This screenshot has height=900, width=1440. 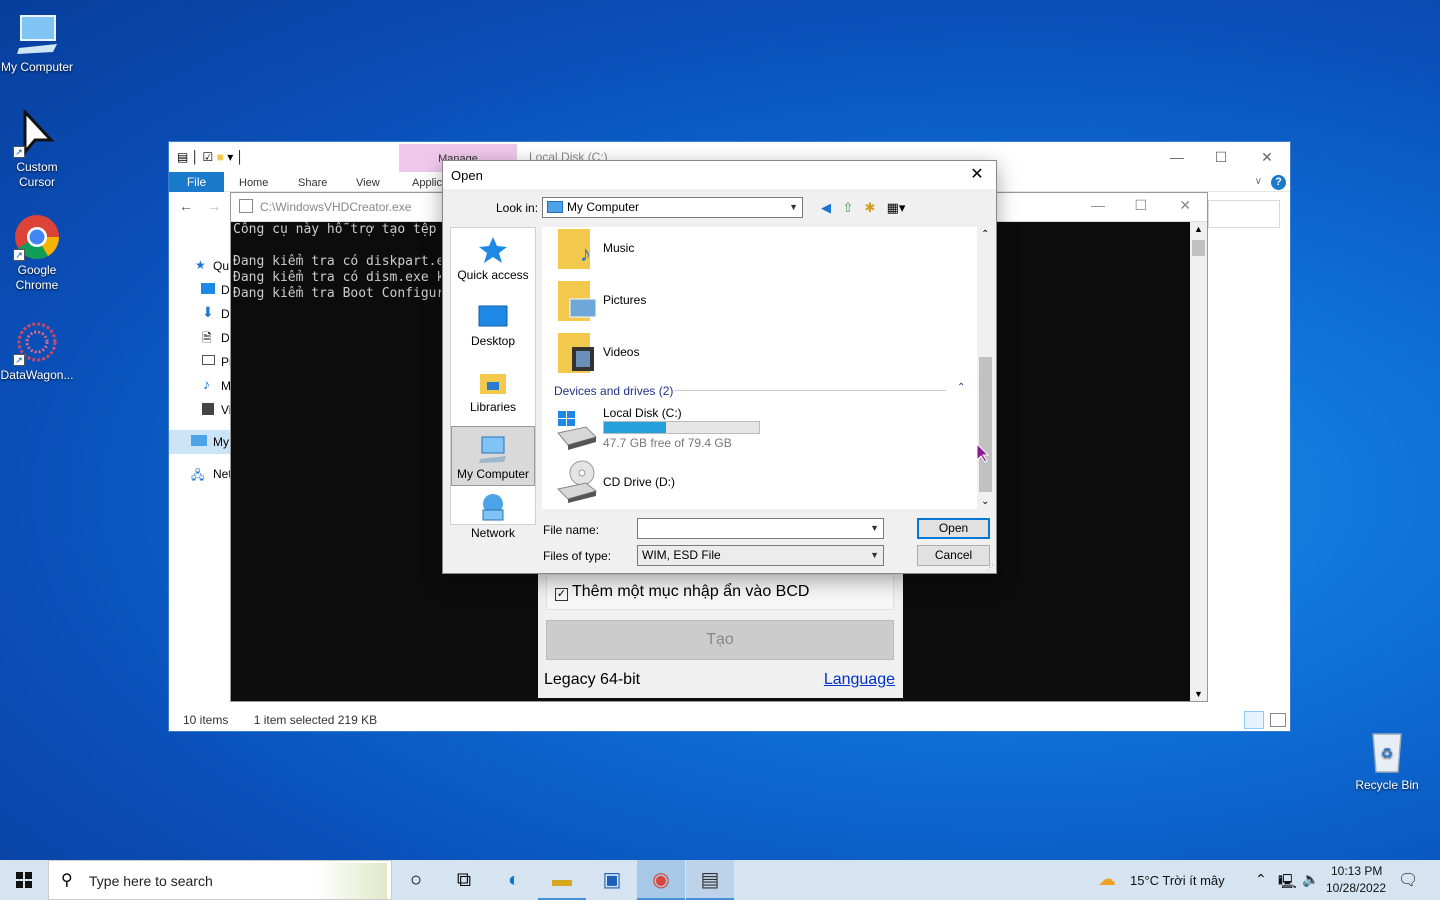 I want to click on desktop-icon-my-computer: My Computer, so click(x=37, y=42).